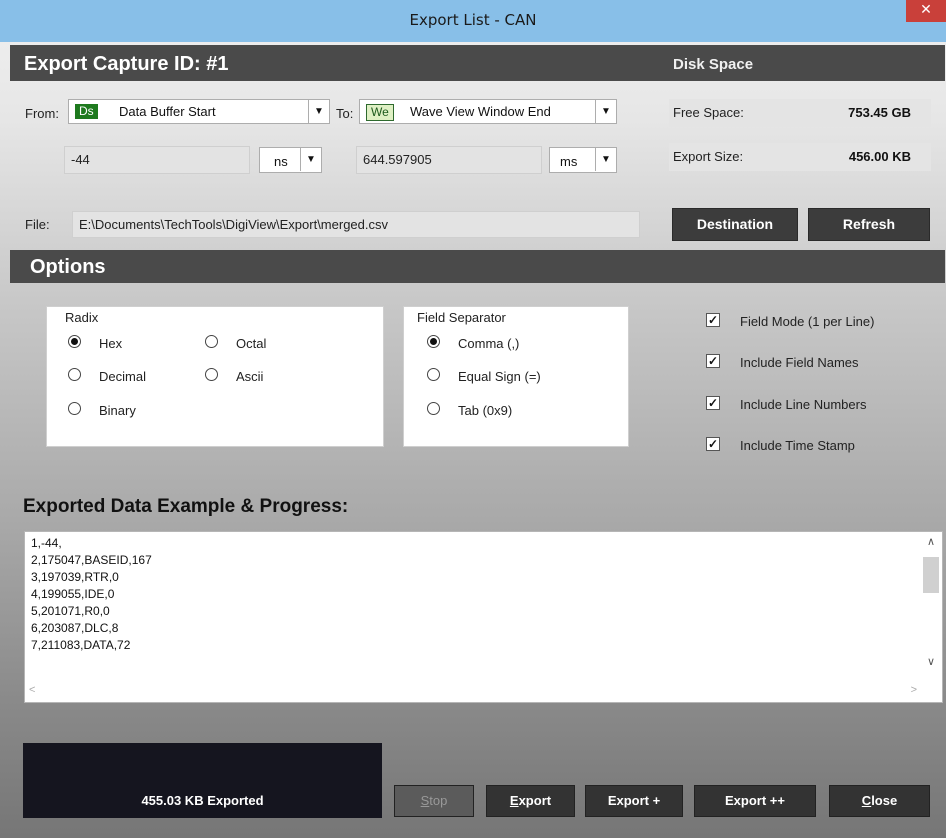 This screenshot has width=946, height=838. What do you see at coordinates (126, 64) in the screenshot?
I see `capture-heading: Export Capture ID: #1` at bounding box center [126, 64].